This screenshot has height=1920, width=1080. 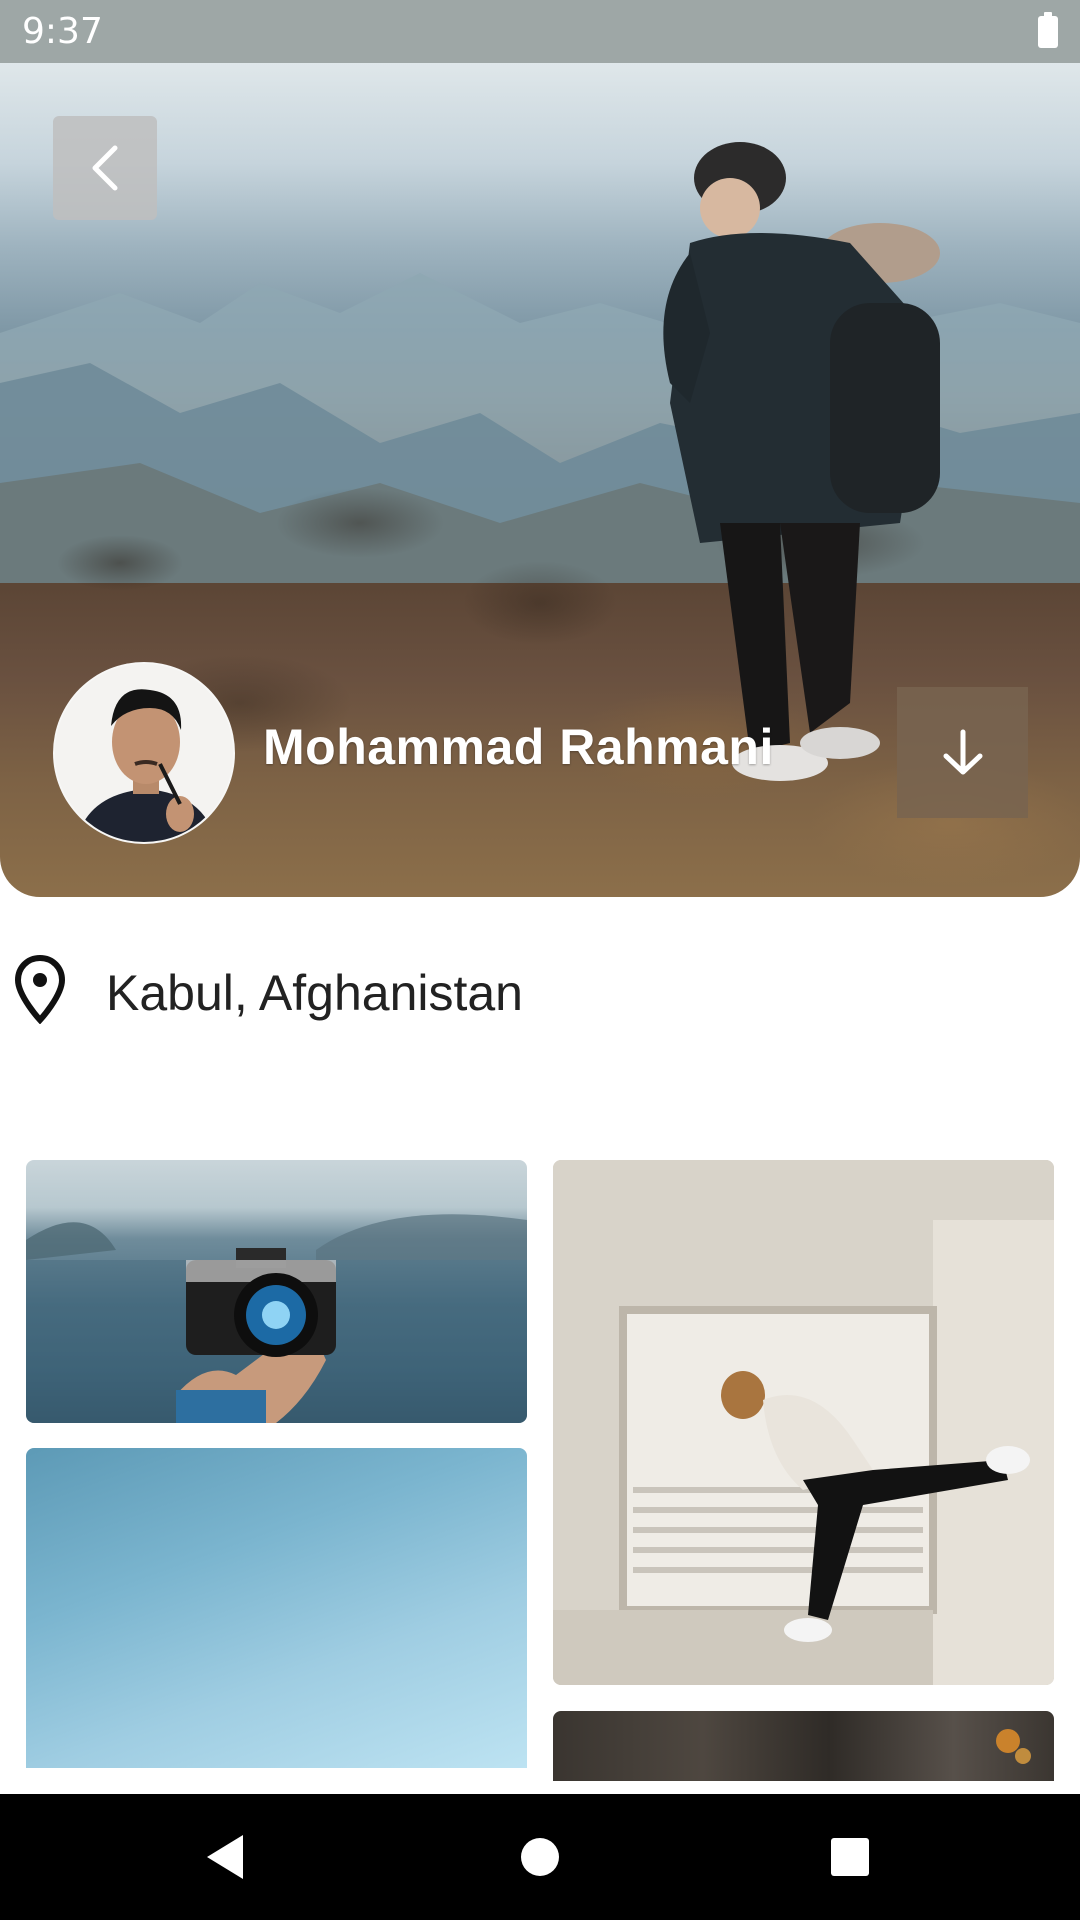 I want to click on square-recents-icon, so click(x=850, y=1857).